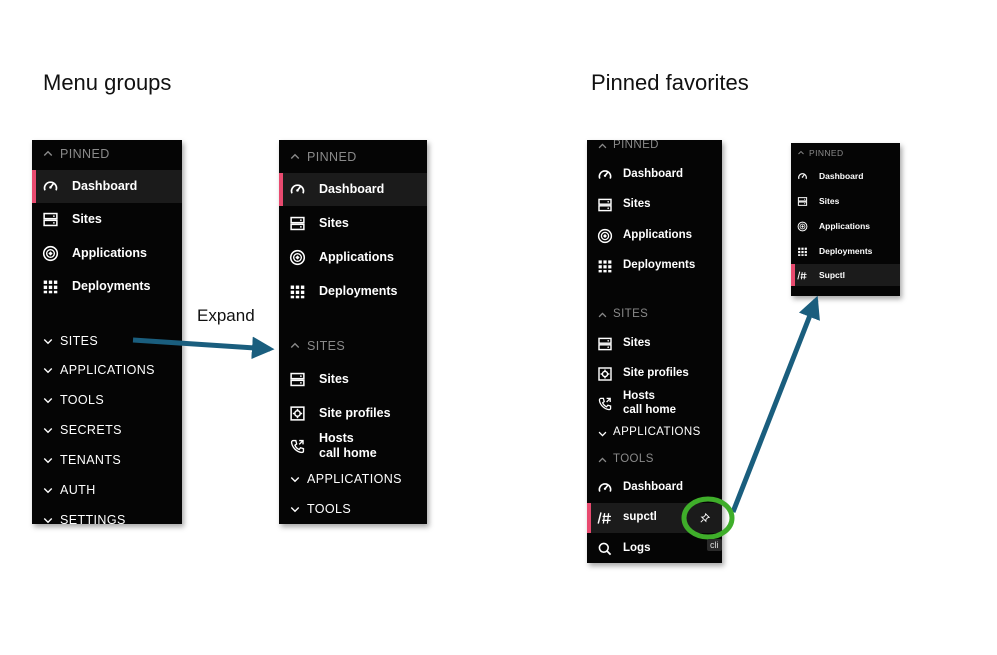 This screenshot has height=655, width=997. What do you see at coordinates (775, 404) in the screenshot?
I see `pin-arrow` at bounding box center [775, 404].